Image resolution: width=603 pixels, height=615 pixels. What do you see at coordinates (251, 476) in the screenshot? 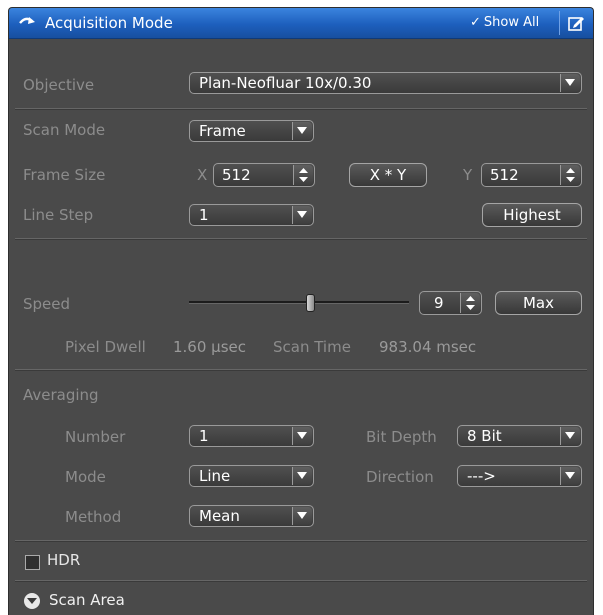
I see `mode-select: Line` at bounding box center [251, 476].